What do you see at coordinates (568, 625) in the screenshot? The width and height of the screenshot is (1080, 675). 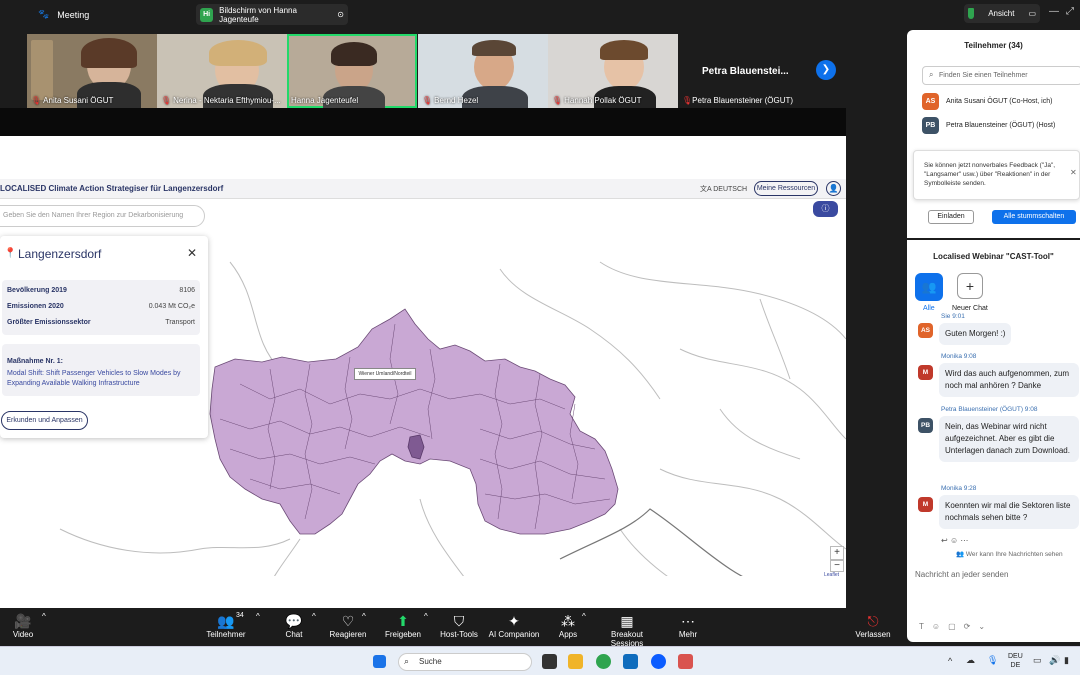 I see `apps-button: ⁂ Apps` at bounding box center [568, 625].